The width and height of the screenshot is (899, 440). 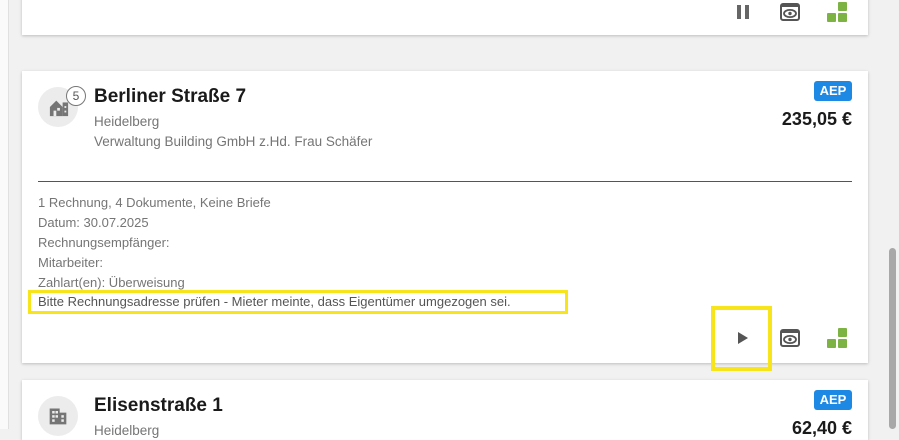 What do you see at coordinates (170, 96) in the screenshot?
I see `property-street: Berliner Straße 7` at bounding box center [170, 96].